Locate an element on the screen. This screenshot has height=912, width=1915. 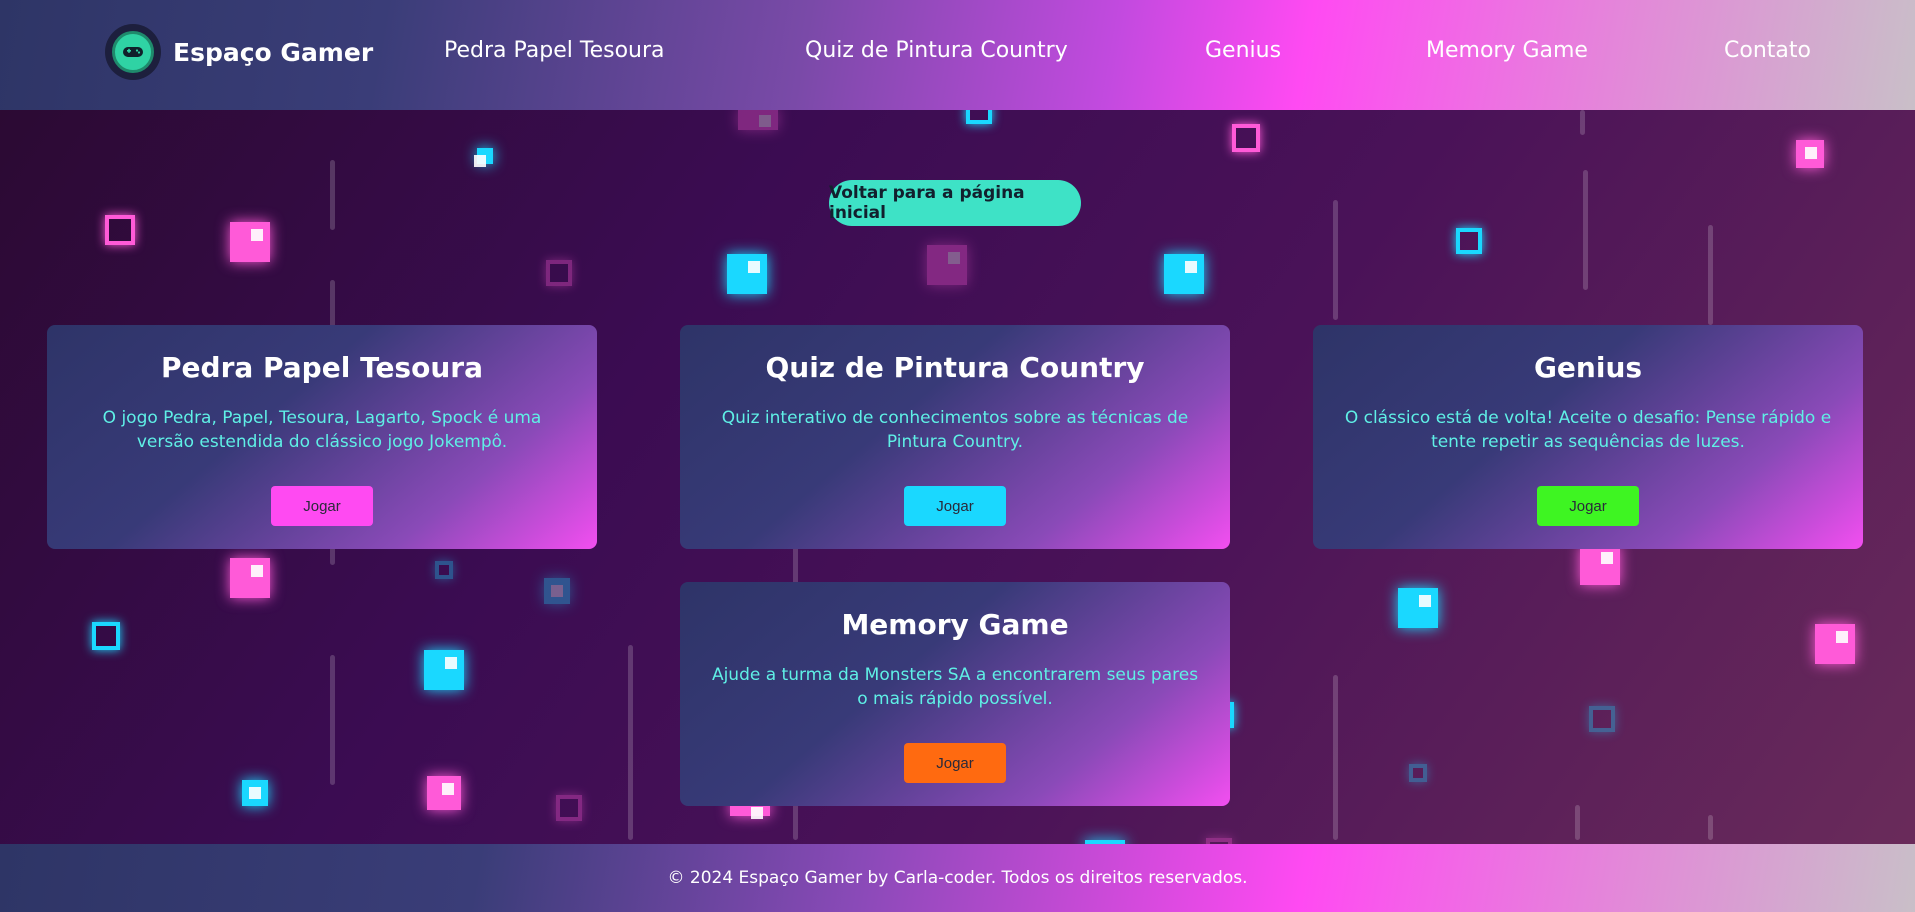
brand-name: Espaço Gamer is located at coordinates (273, 52).